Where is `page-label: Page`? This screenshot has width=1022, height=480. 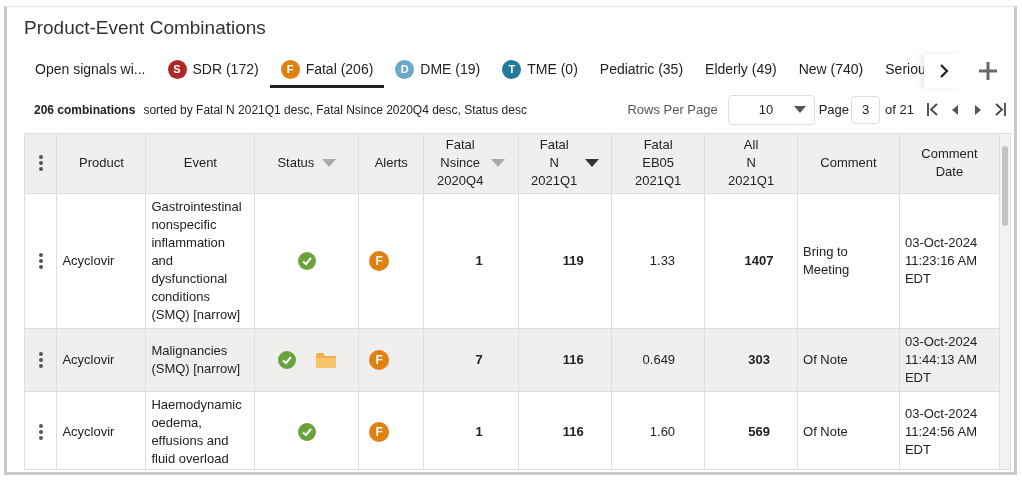
page-label: Page is located at coordinates (834, 109).